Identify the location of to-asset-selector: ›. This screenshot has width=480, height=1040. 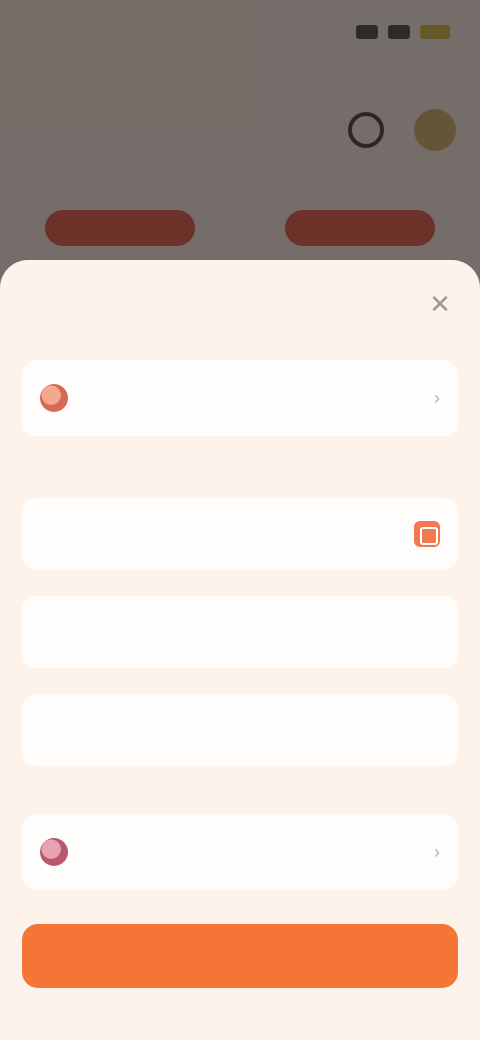
(240, 852).